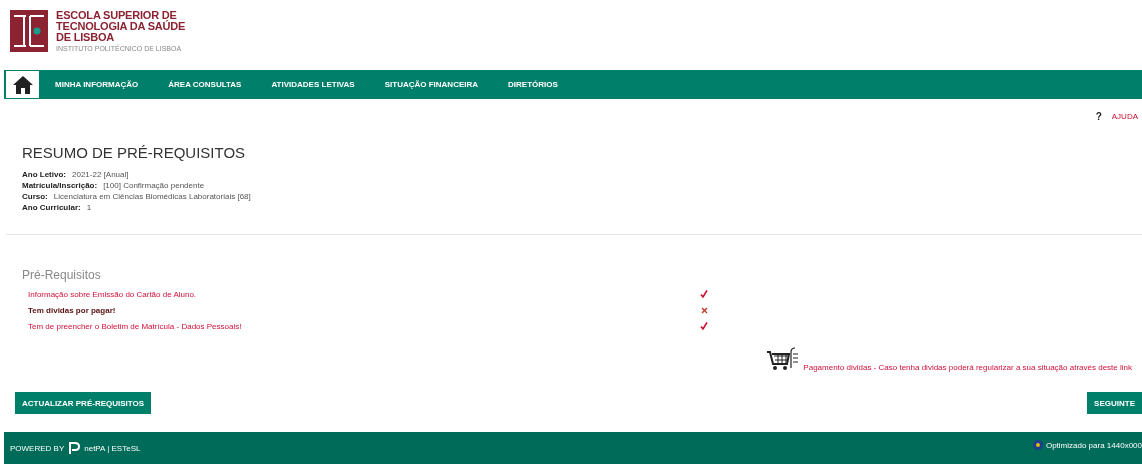  I want to click on info-value: [100] Confirmação pendente, so click(154, 185).